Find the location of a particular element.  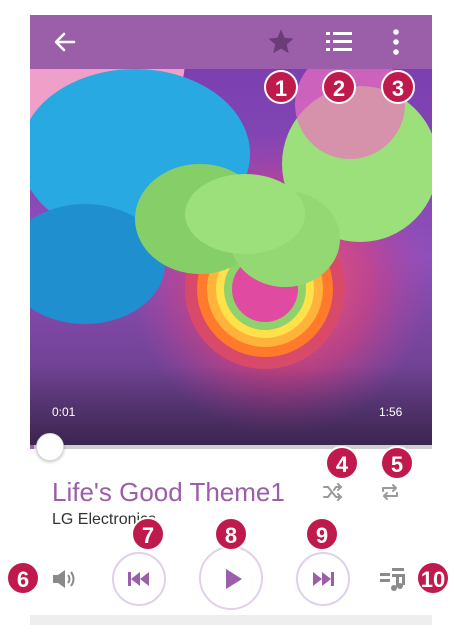

previous-icon is located at coordinates (138, 579).